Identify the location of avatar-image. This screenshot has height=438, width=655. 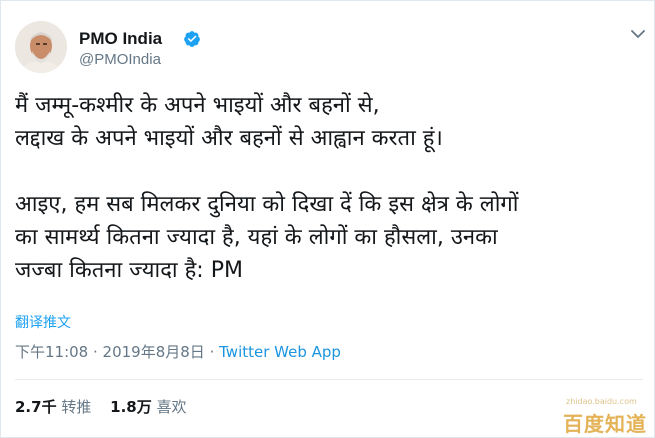
(41, 47).